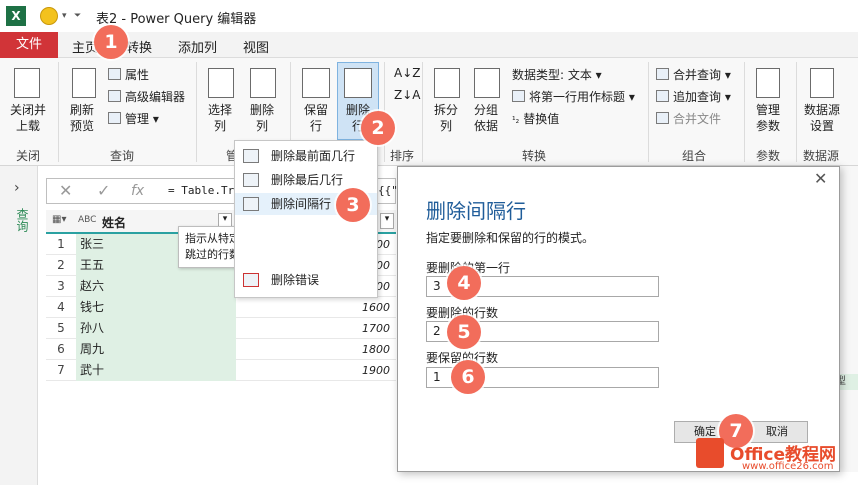 Image resolution: width=858 pixels, height=485 pixels. Describe the element at coordinates (155, 97) in the screenshot. I see `advanced-editor-label: 高级编辑器` at that location.